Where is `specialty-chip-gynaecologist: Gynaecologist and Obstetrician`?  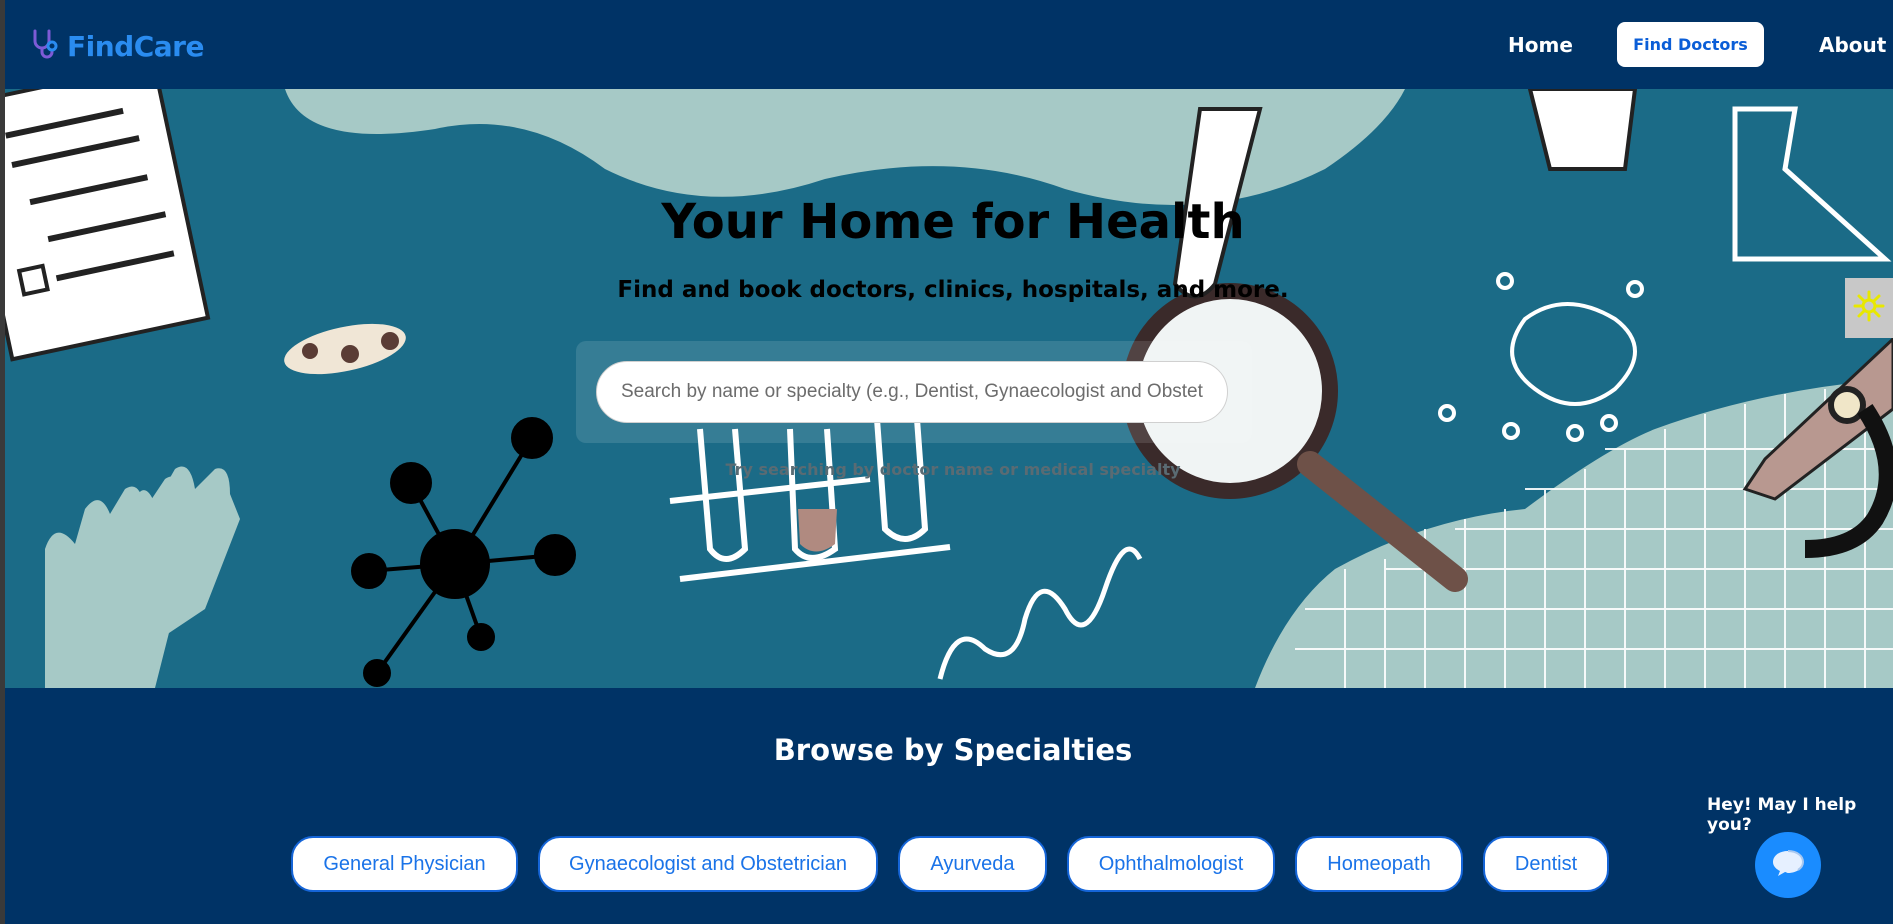 specialty-chip-gynaecologist: Gynaecologist and Obstetrician is located at coordinates (708, 864).